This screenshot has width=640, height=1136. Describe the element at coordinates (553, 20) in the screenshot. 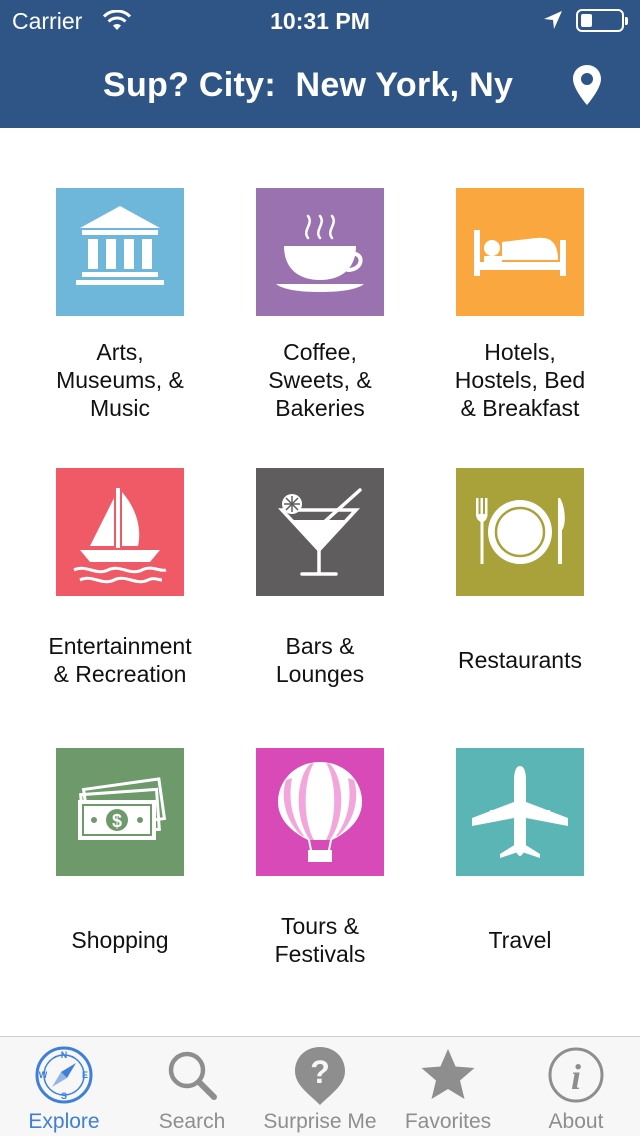

I see `location-arrow-icon` at that location.